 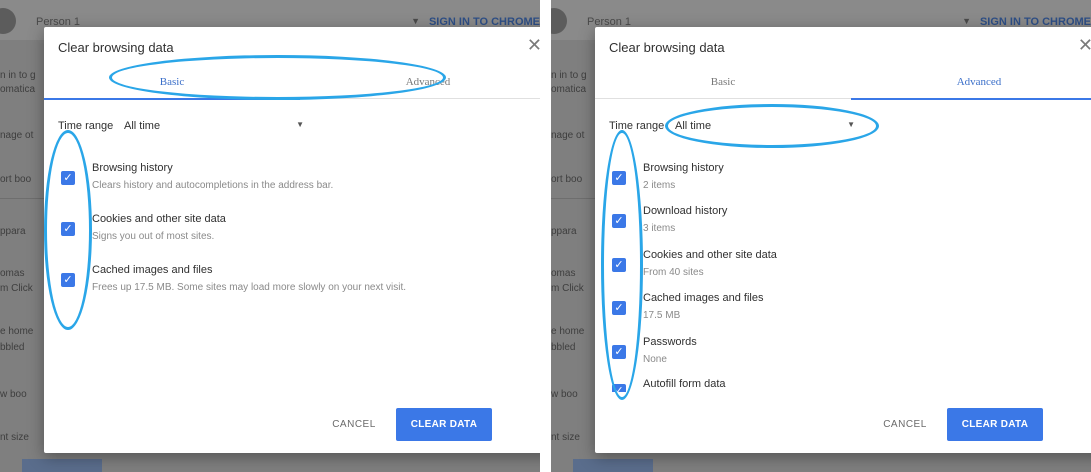 What do you see at coordinates (662, 315) in the screenshot?
I see `option-description: 17.5 MB` at bounding box center [662, 315].